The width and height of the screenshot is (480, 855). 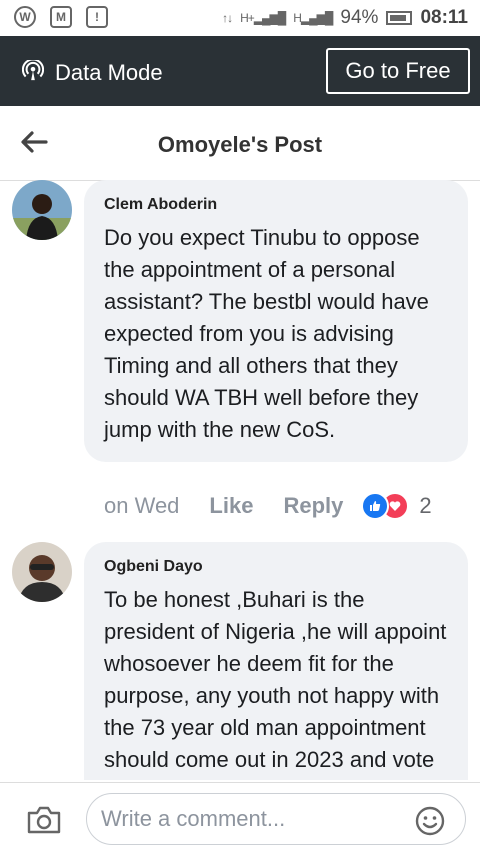 I want to click on broadcast-icon, so click(x=33, y=70).